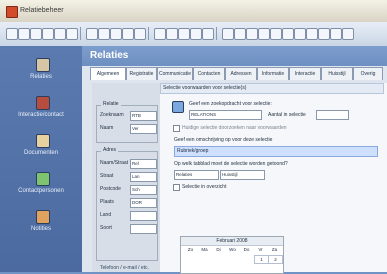 The image size is (387, 274). What do you see at coordinates (312, 34) in the screenshot?
I see `star-icon` at bounding box center [312, 34].